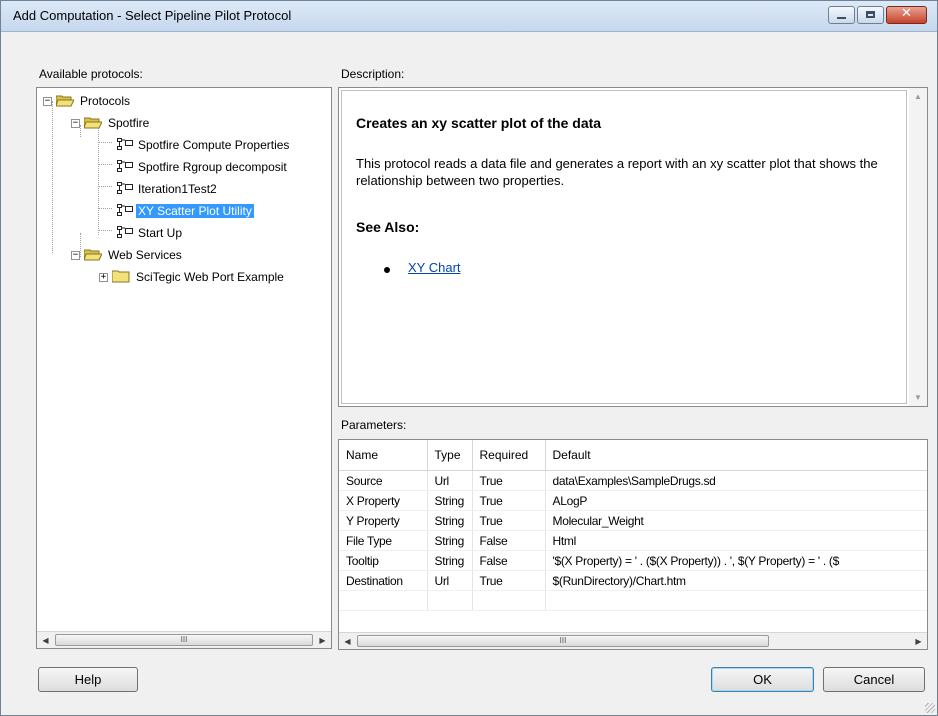 The height and width of the screenshot is (716, 938). I want to click on tree-node-web-services: − Web Services, so click(127, 255).